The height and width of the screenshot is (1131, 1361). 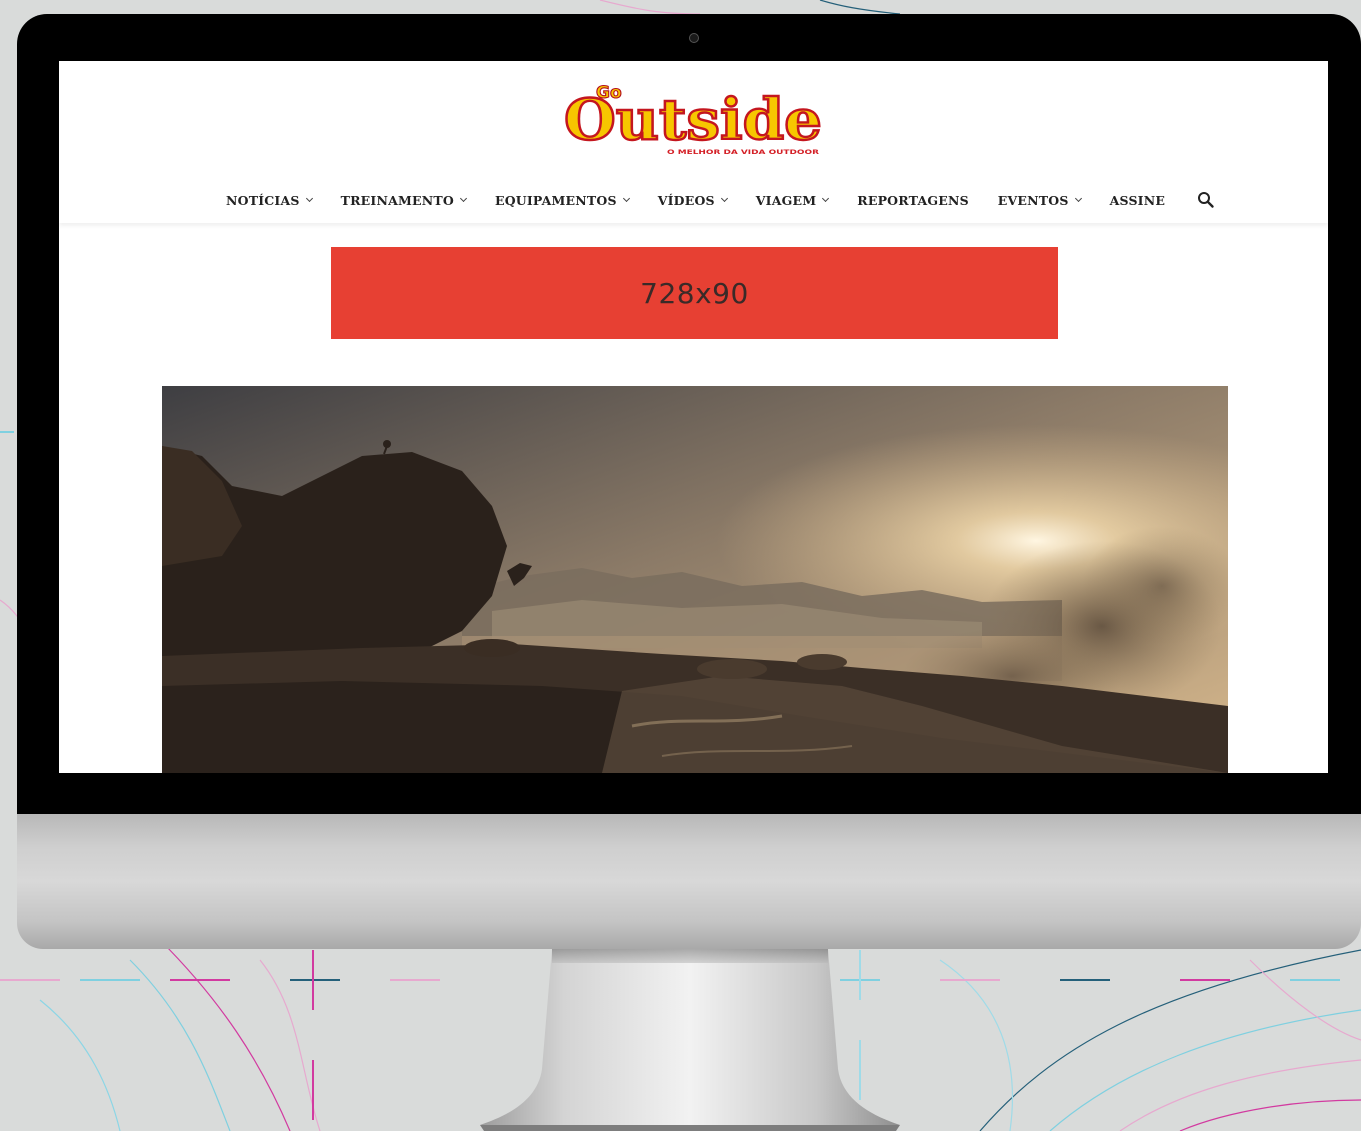 I want to click on ad-size-label: 728x90, so click(x=694, y=293).